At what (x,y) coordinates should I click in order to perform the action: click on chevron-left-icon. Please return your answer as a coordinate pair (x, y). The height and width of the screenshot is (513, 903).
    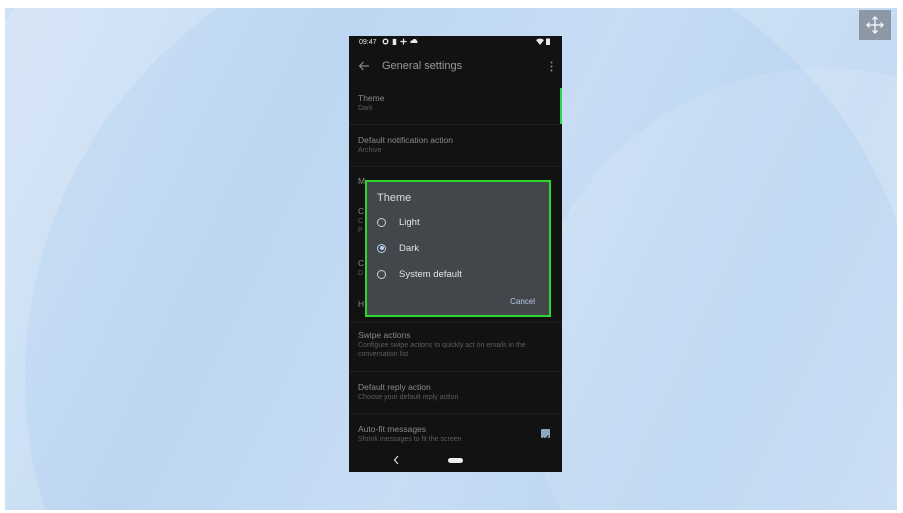
    Looking at the image, I should click on (396, 460).